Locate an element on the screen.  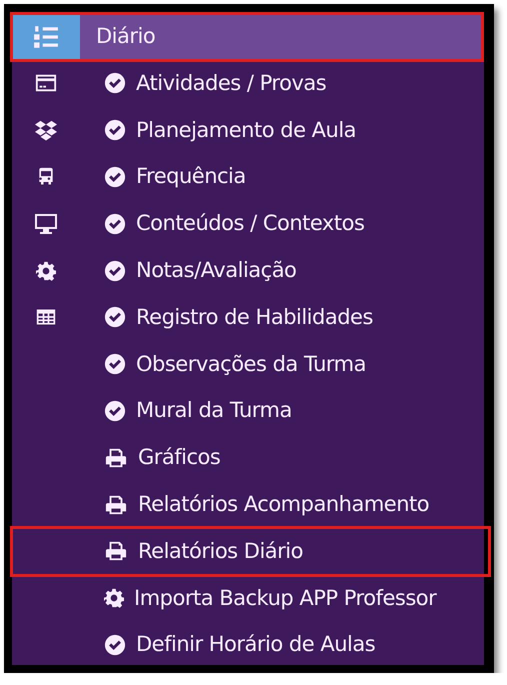
boxes-icon is located at coordinates (46, 130).